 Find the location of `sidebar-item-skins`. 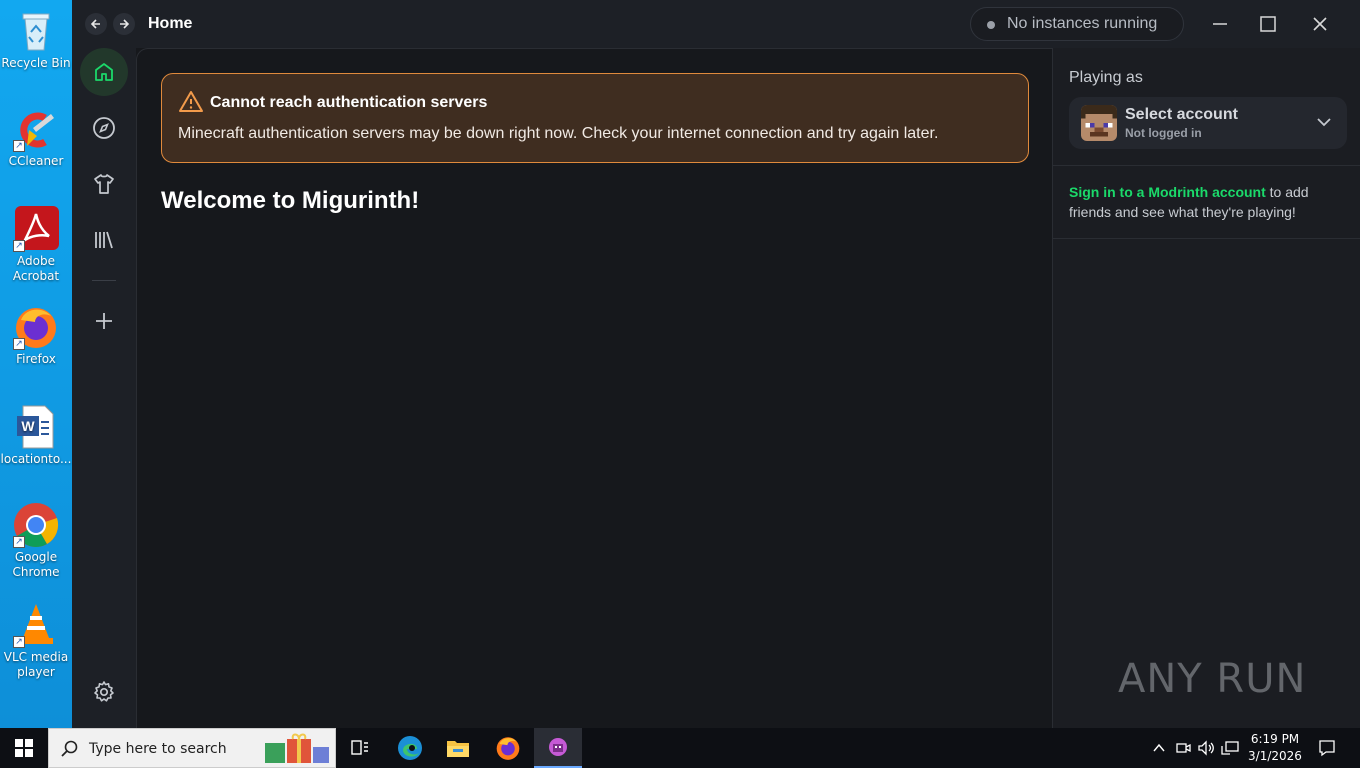

sidebar-item-skins is located at coordinates (104, 184).